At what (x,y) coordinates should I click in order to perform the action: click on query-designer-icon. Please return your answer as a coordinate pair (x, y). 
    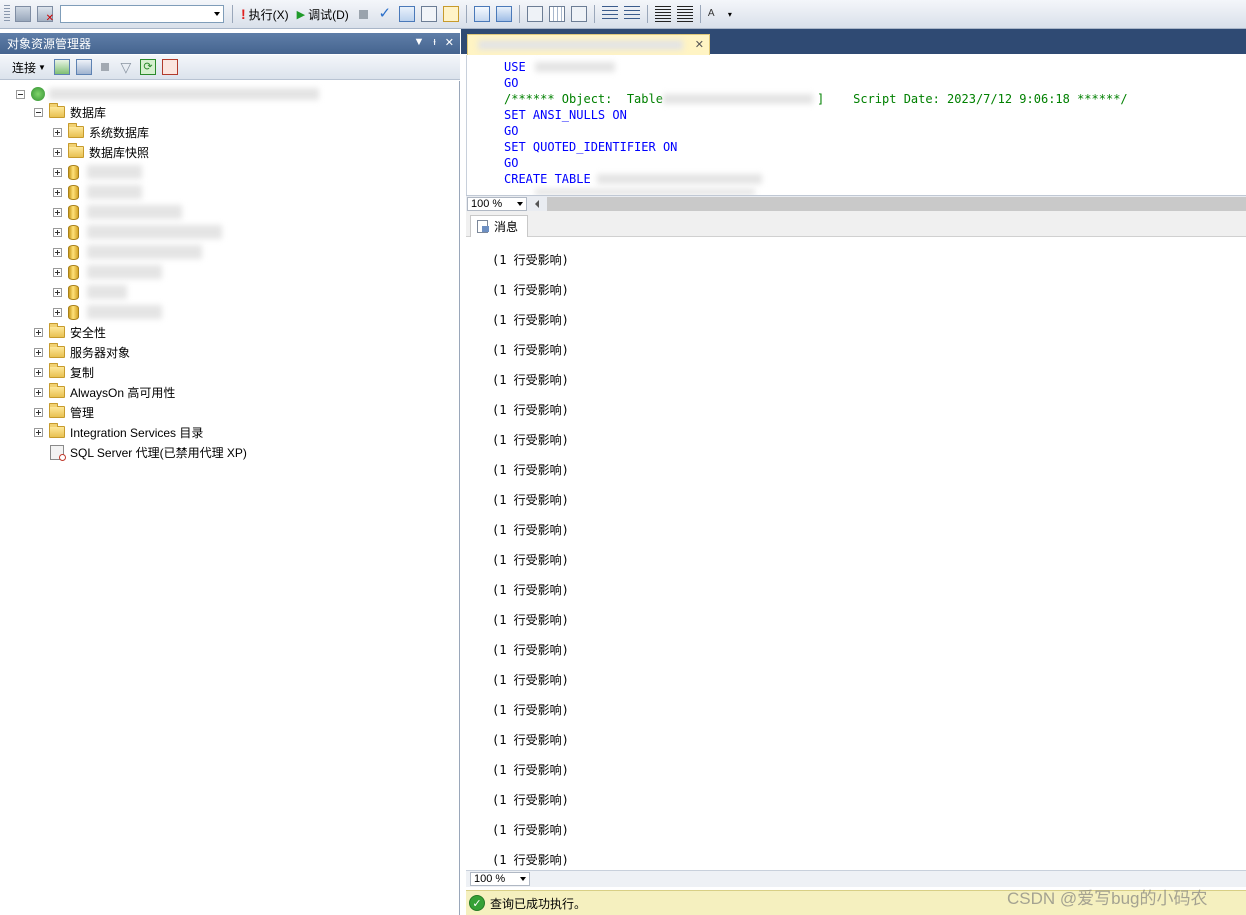
    Looking at the image, I should click on (428, 14).